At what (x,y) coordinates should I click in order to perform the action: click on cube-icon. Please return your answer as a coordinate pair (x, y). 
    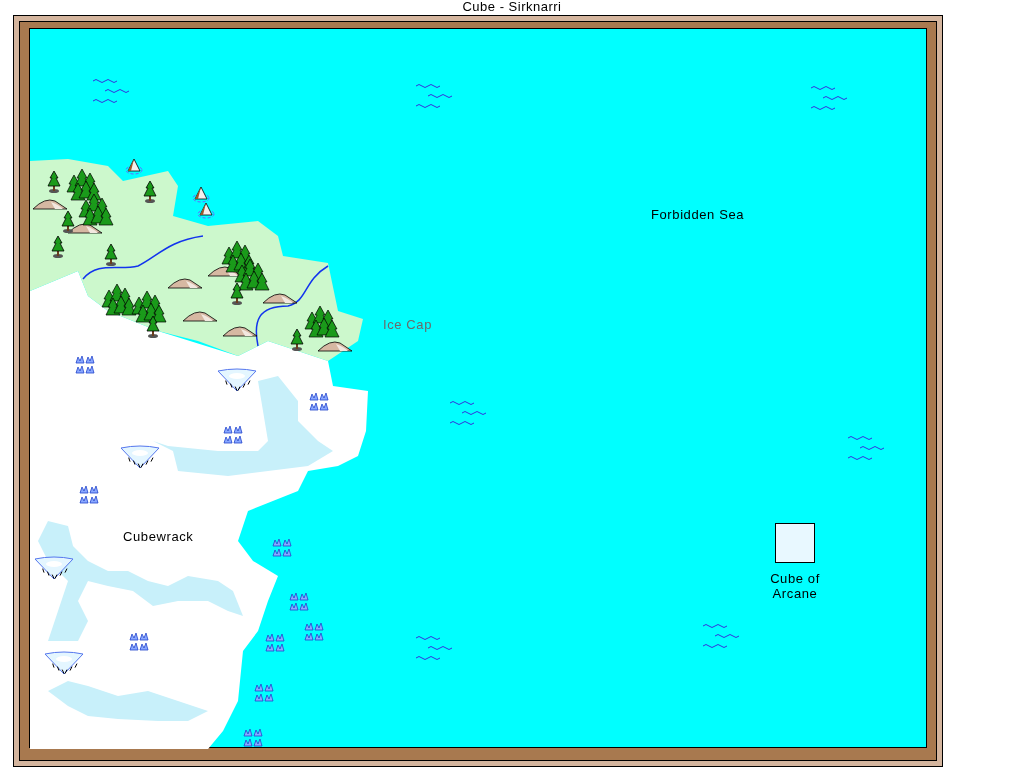
    Looking at the image, I should click on (795, 543).